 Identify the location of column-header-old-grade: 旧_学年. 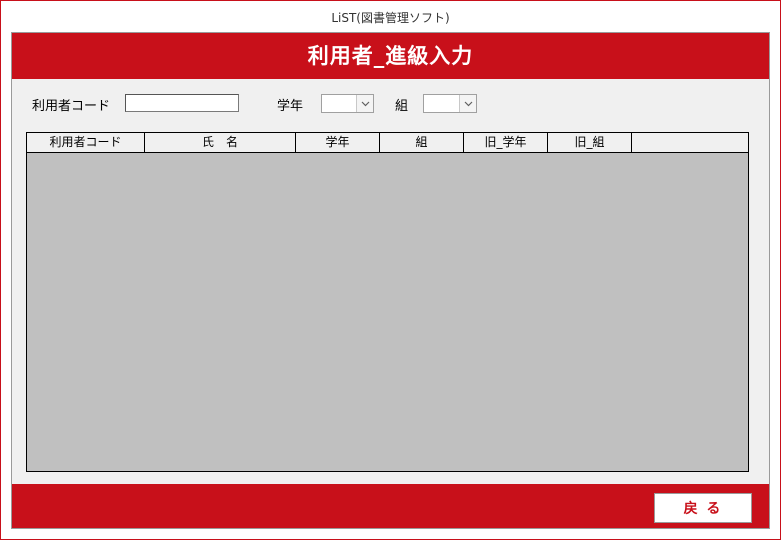
(506, 142).